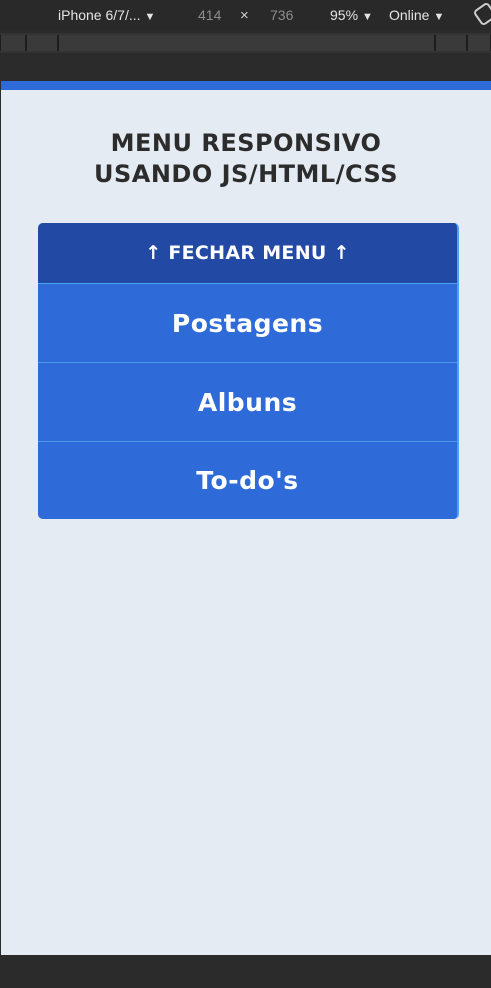  Describe the element at coordinates (247, 253) in the screenshot. I see `close-menu-button: ↑ FECHAR MENU ↑` at that location.